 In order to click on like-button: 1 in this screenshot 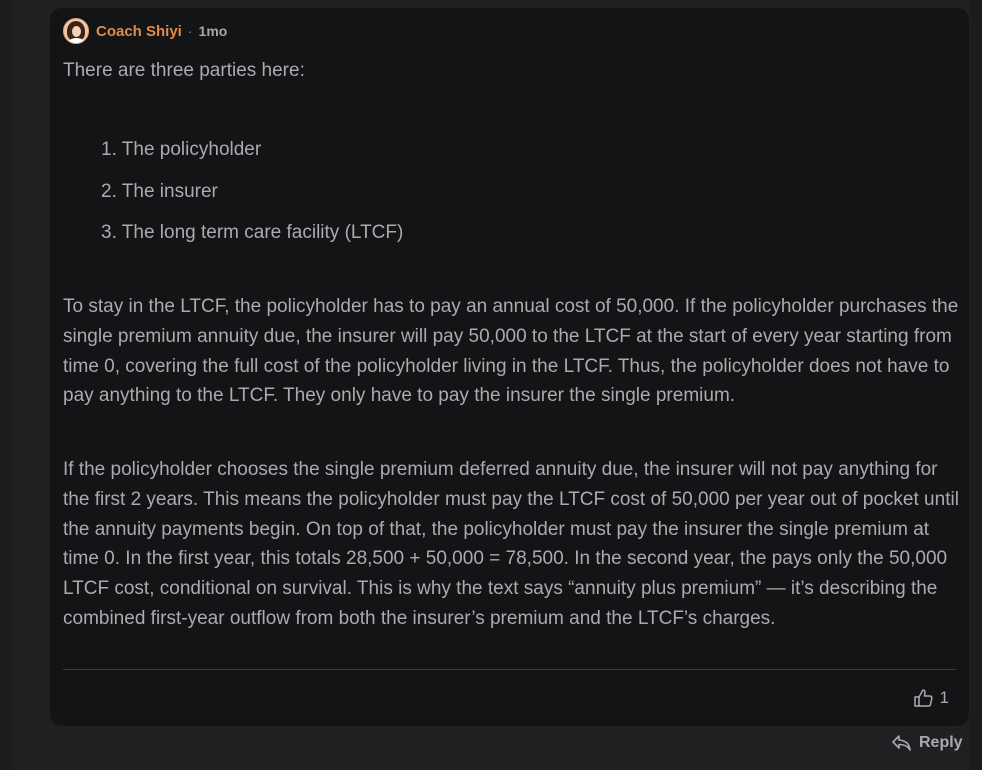, I will do `click(931, 698)`.